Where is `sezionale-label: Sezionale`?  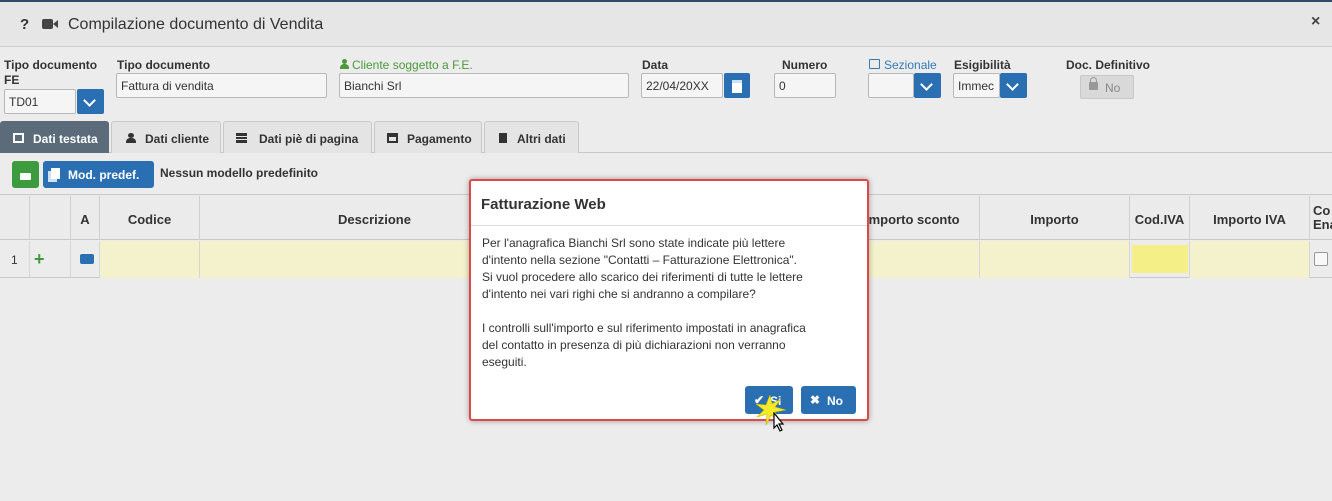 sezionale-label: Sezionale is located at coordinates (903, 65).